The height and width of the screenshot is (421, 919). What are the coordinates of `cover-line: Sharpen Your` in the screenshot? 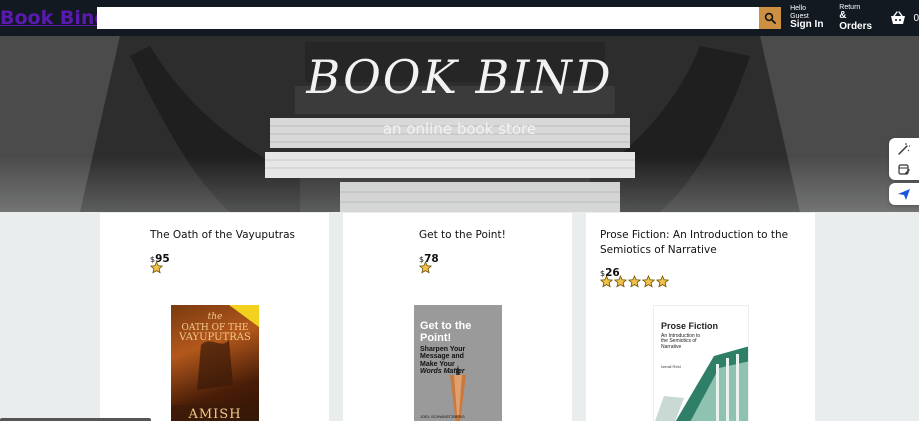 It's located at (443, 350).